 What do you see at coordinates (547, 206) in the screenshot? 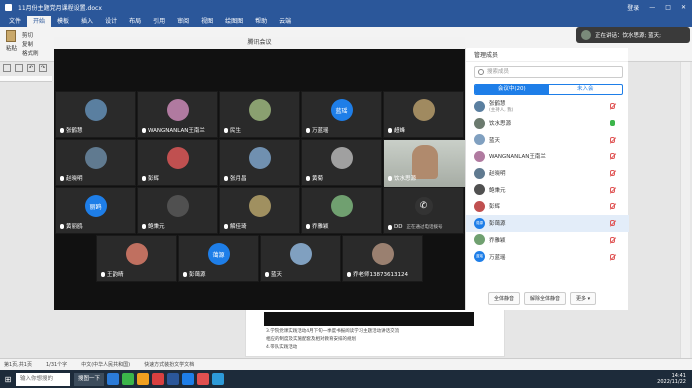
I see `member-row: 彭辉` at bounding box center [547, 206].